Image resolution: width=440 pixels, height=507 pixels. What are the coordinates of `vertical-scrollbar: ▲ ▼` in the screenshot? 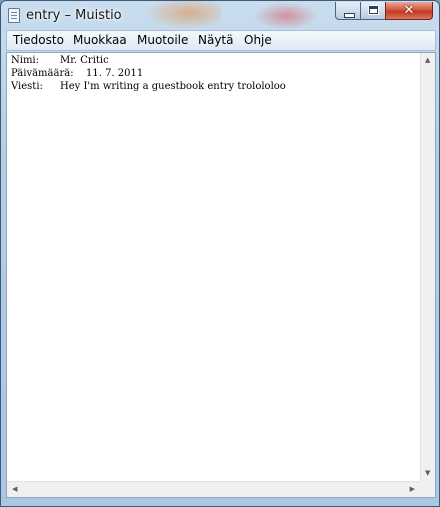 It's located at (427, 267).